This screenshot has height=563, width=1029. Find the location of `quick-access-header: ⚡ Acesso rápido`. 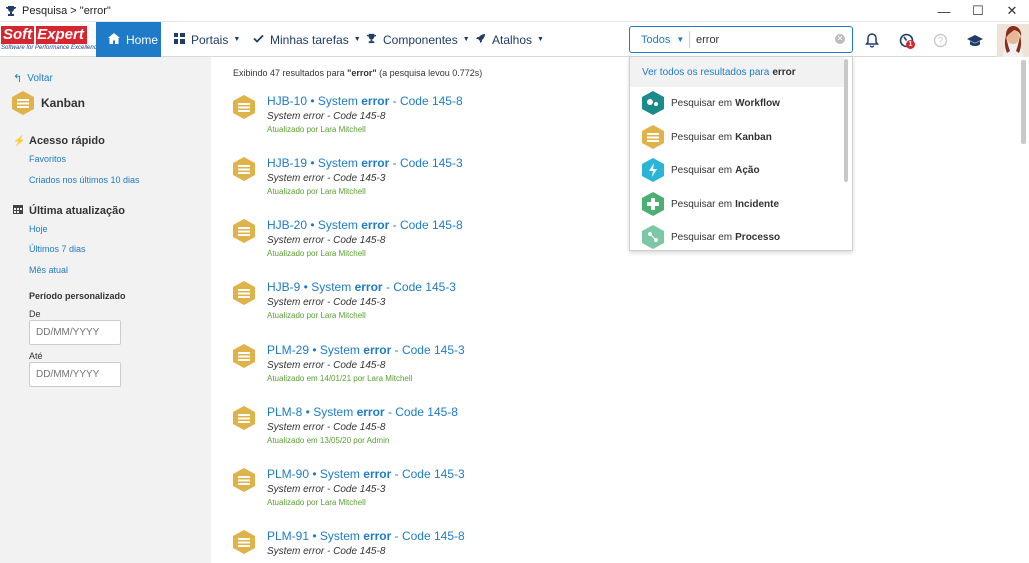

quick-access-header: ⚡ Acesso rápido is located at coordinates (59, 141).